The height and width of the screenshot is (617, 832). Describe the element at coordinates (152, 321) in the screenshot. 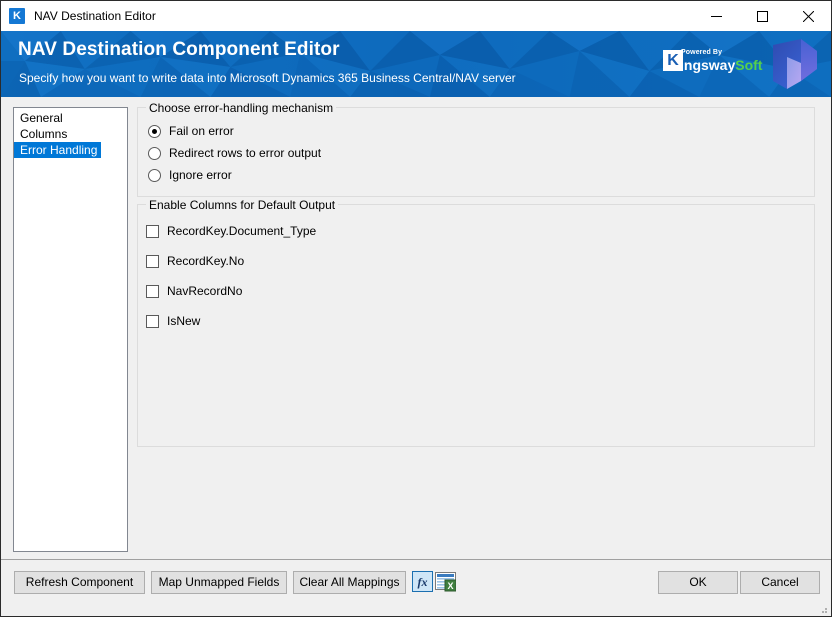

I see `checkbox-isnew-box` at that location.